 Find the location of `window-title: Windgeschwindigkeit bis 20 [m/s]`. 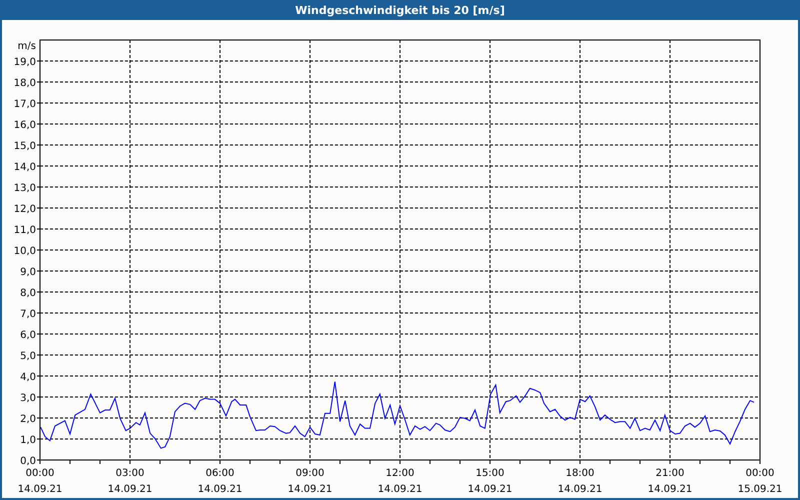

window-title: Windgeschwindigkeit bis 20 [m/s] is located at coordinates (400, 10).